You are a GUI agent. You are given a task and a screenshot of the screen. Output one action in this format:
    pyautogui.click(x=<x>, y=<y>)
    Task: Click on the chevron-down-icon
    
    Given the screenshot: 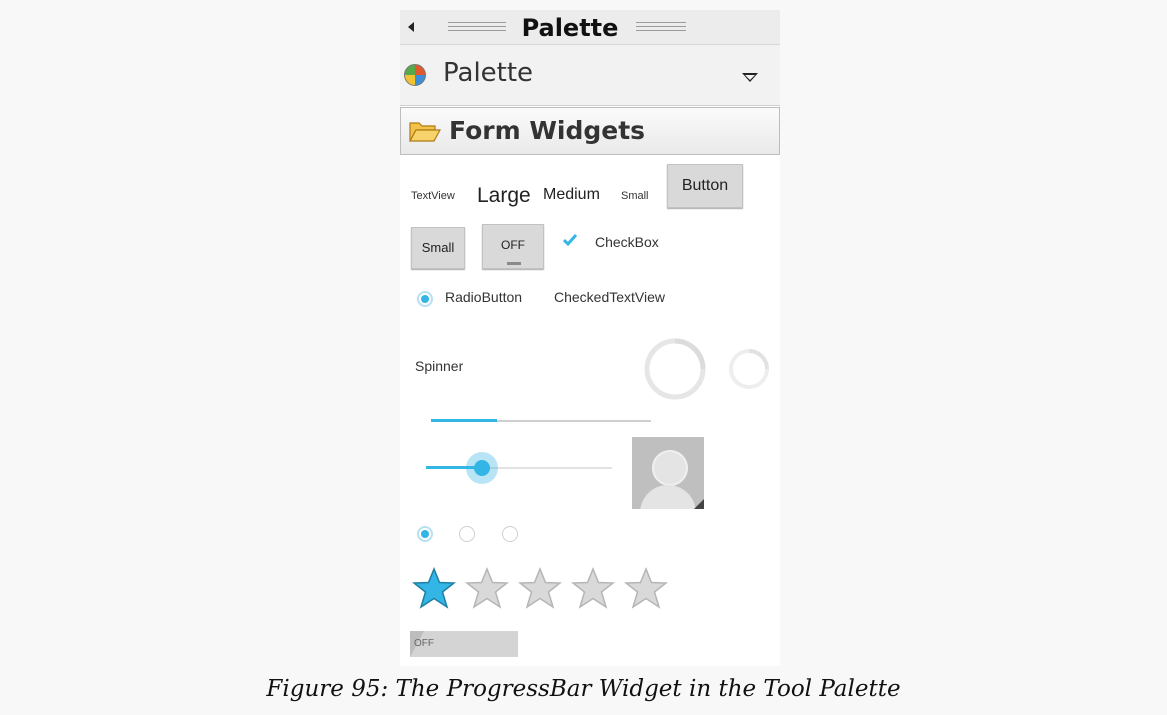 What is the action you would take?
    pyautogui.click(x=750, y=77)
    